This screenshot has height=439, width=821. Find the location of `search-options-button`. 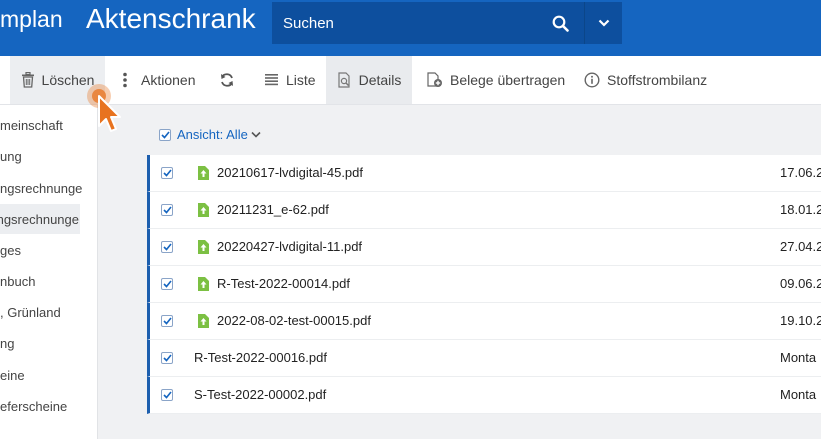

search-options-button is located at coordinates (603, 23).